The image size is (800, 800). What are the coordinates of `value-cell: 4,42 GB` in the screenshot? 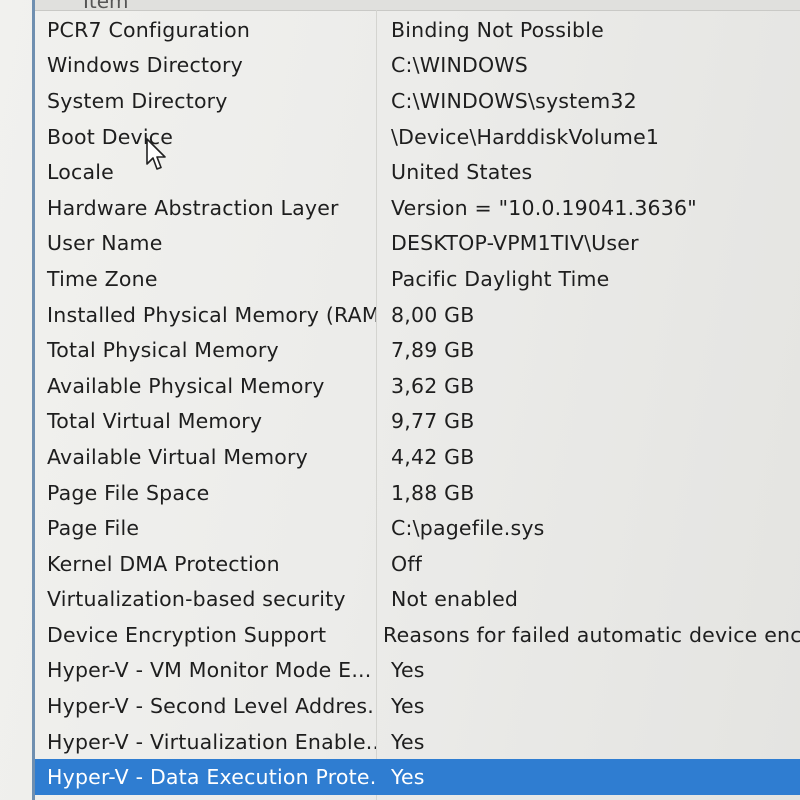 It's located at (433, 456).